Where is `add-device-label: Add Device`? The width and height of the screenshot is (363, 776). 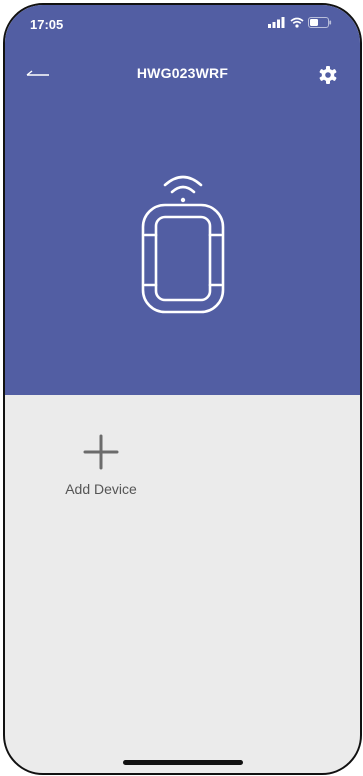 add-device-label: Add Device is located at coordinates (101, 489).